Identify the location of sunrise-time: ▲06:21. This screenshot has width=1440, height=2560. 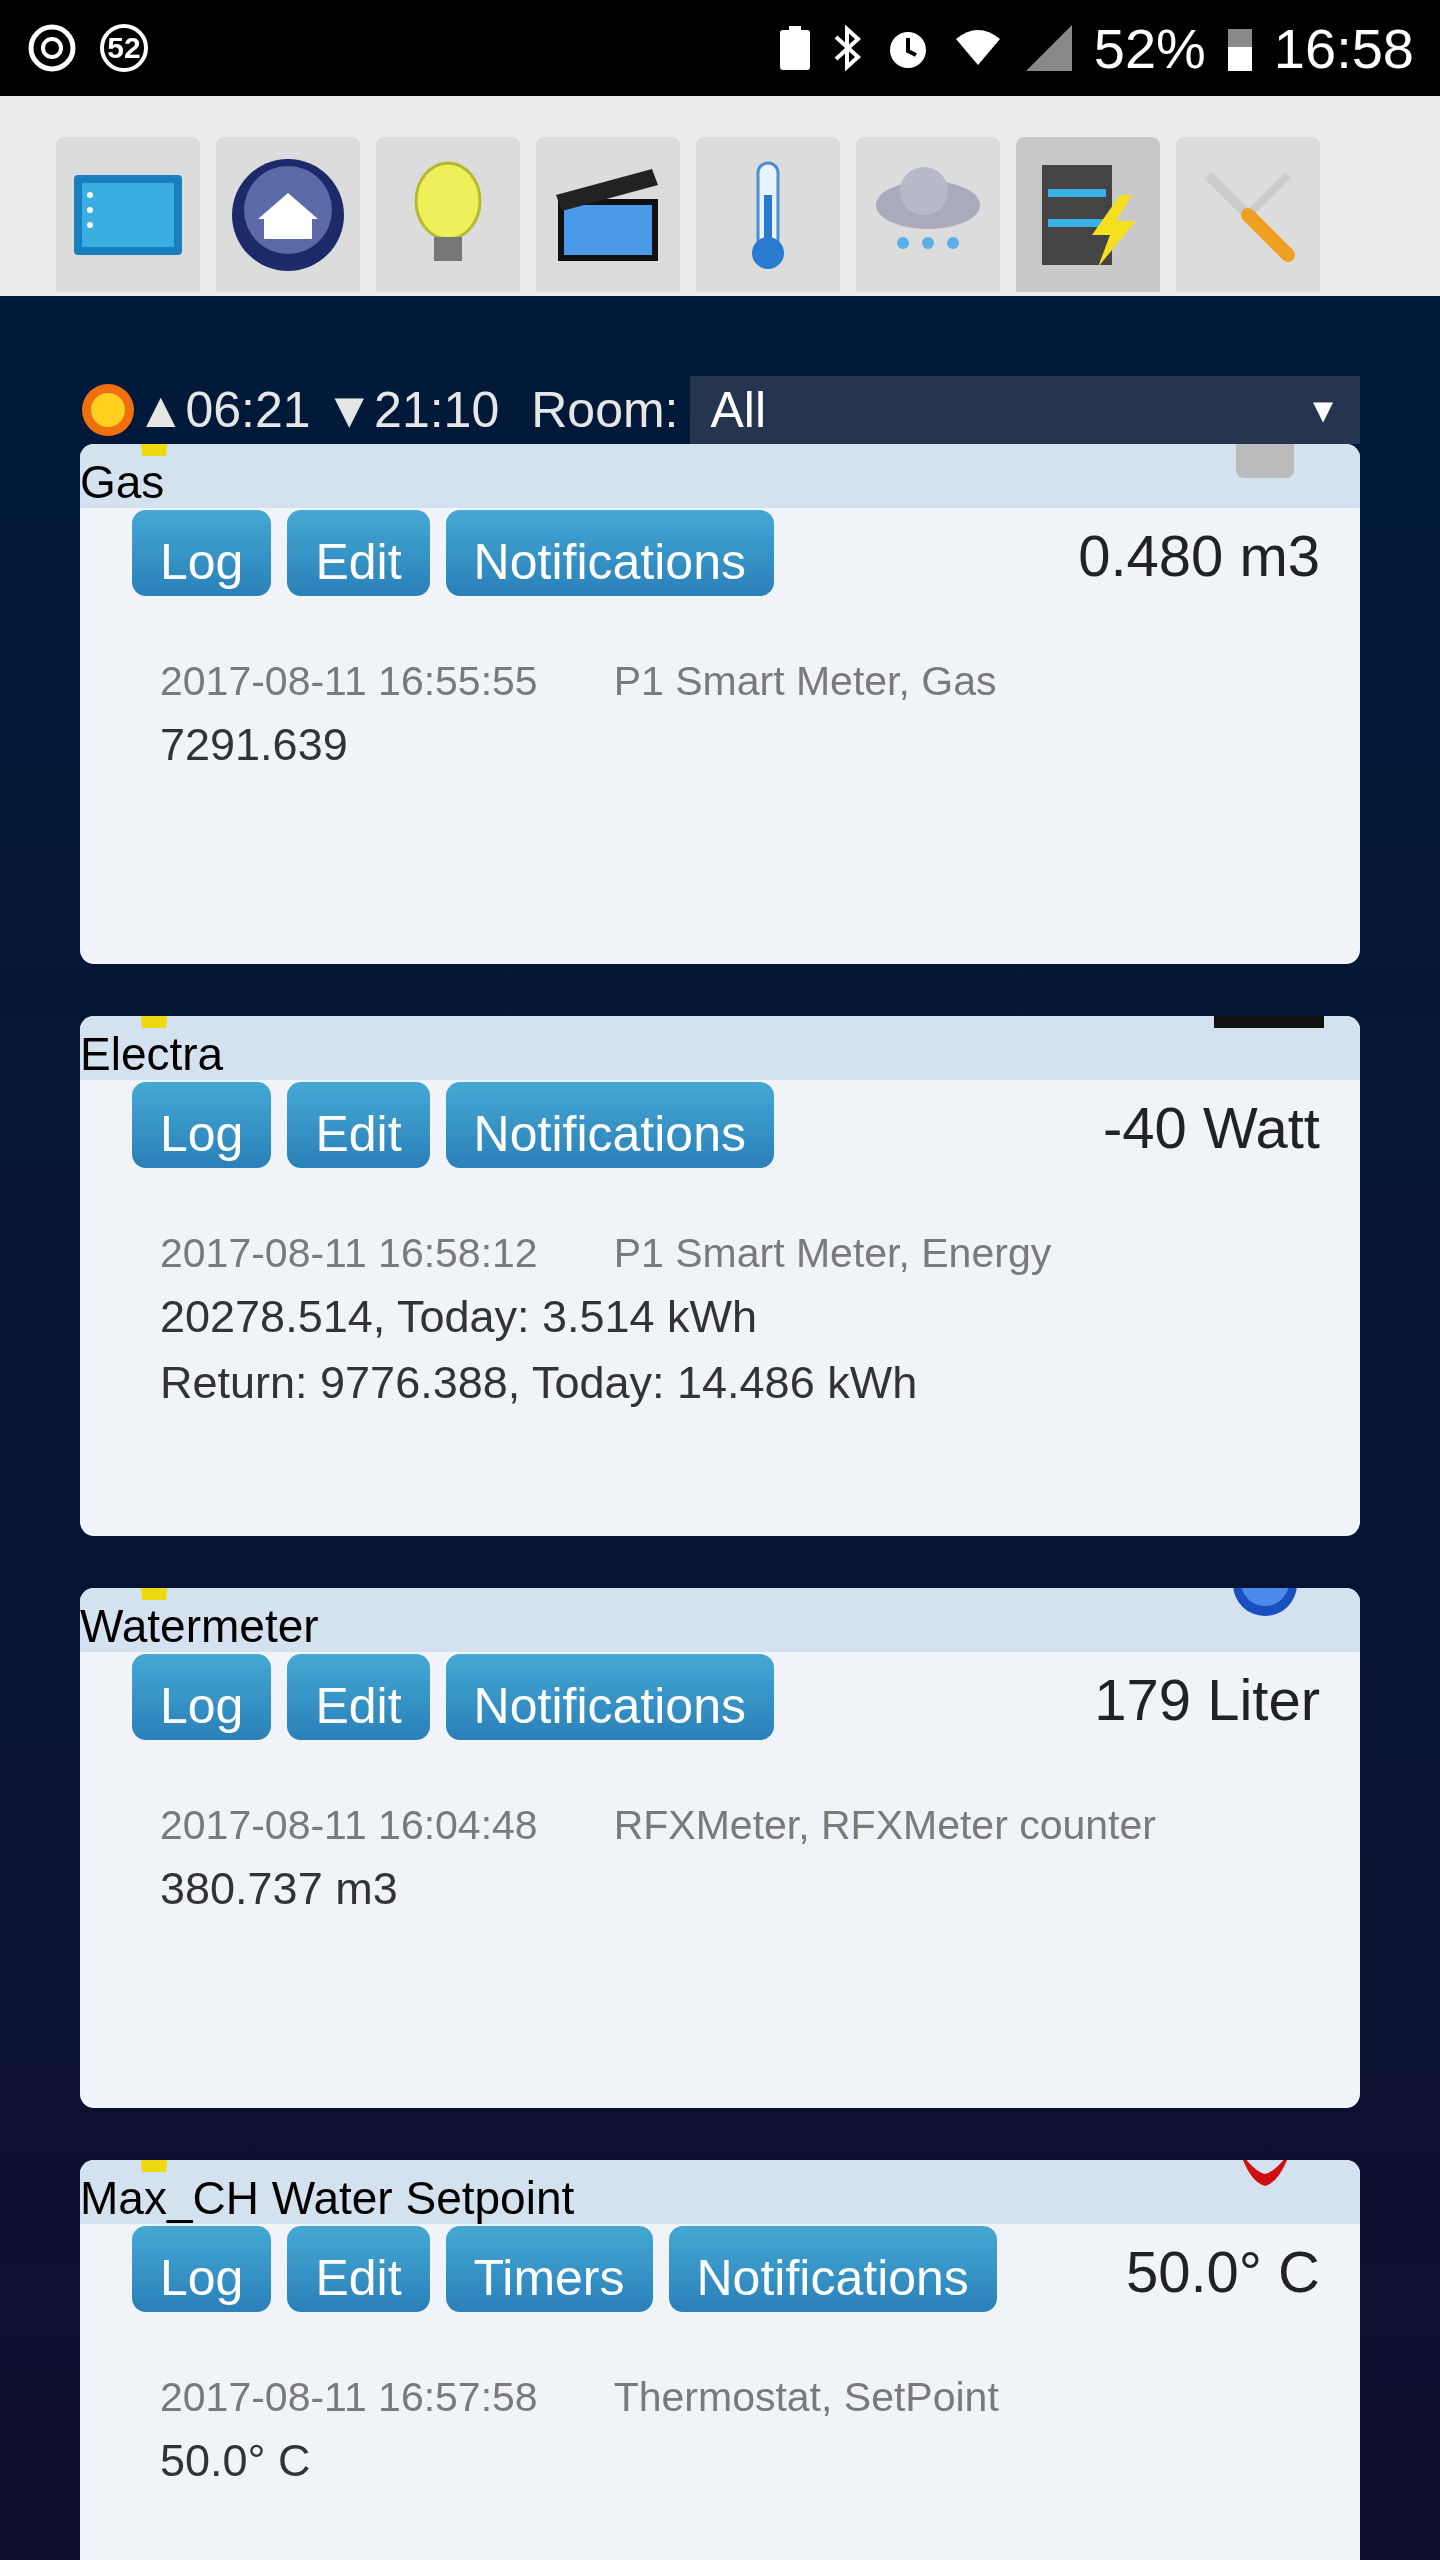
(223, 410).